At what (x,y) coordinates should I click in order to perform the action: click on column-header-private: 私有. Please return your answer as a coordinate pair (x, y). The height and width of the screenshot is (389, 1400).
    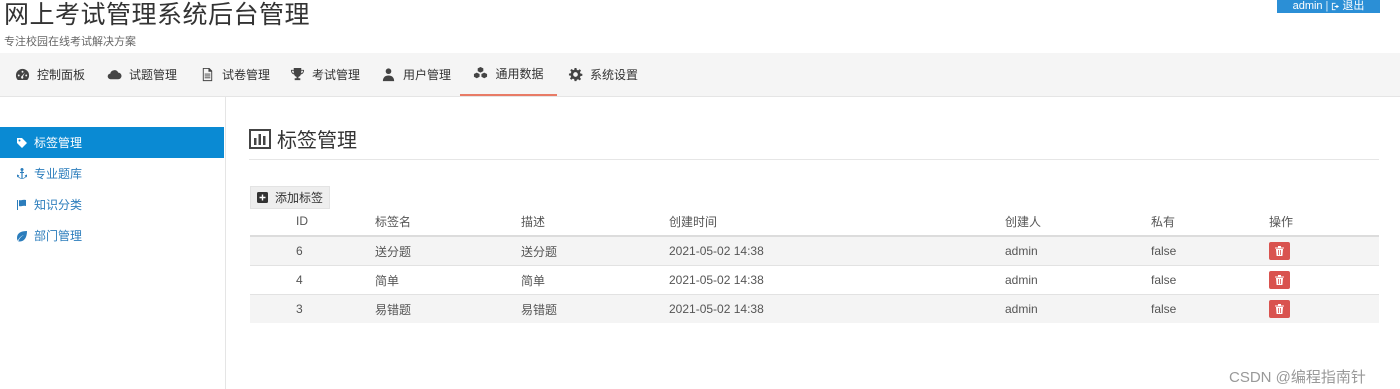
    Looking at the image, I should click on (1210, 222).